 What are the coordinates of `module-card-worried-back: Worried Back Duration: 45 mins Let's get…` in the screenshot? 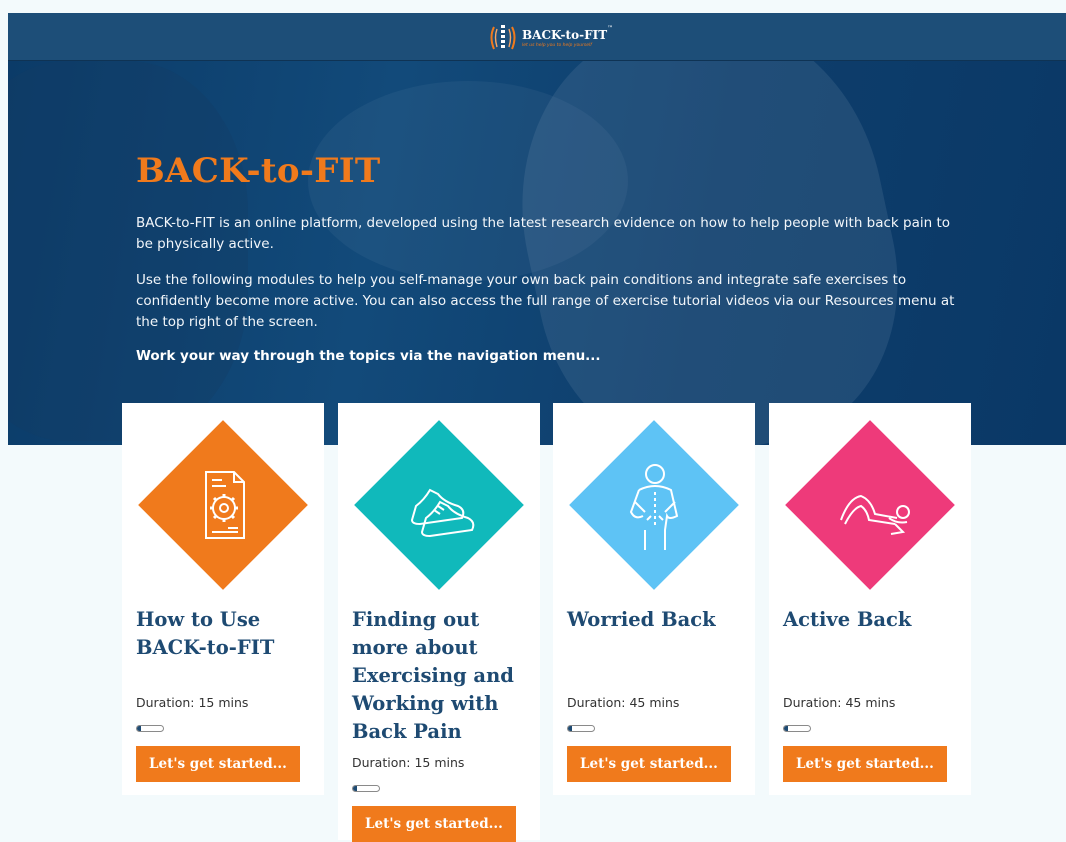 It's located at (654, 599).